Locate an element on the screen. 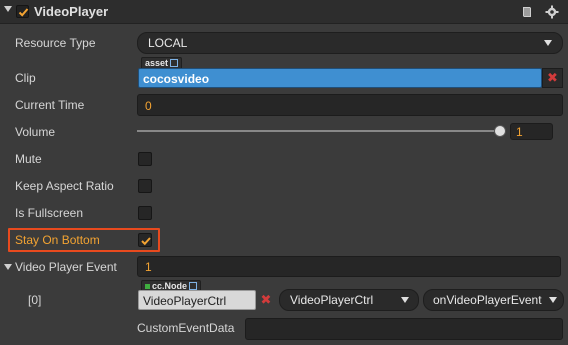  video-player-event-count-input: 1 is located at coordinates (349, 266).